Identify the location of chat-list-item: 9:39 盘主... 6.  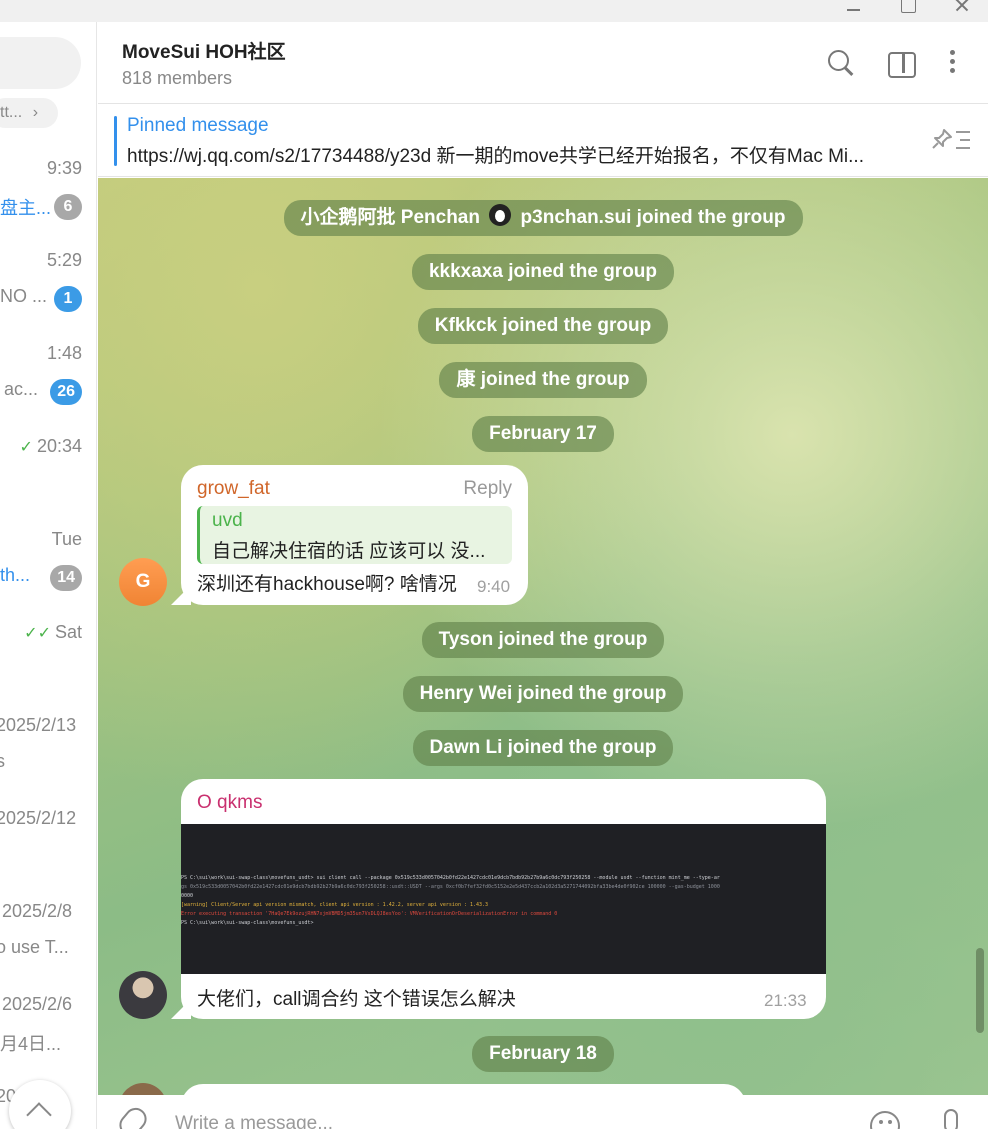
(48, 204).